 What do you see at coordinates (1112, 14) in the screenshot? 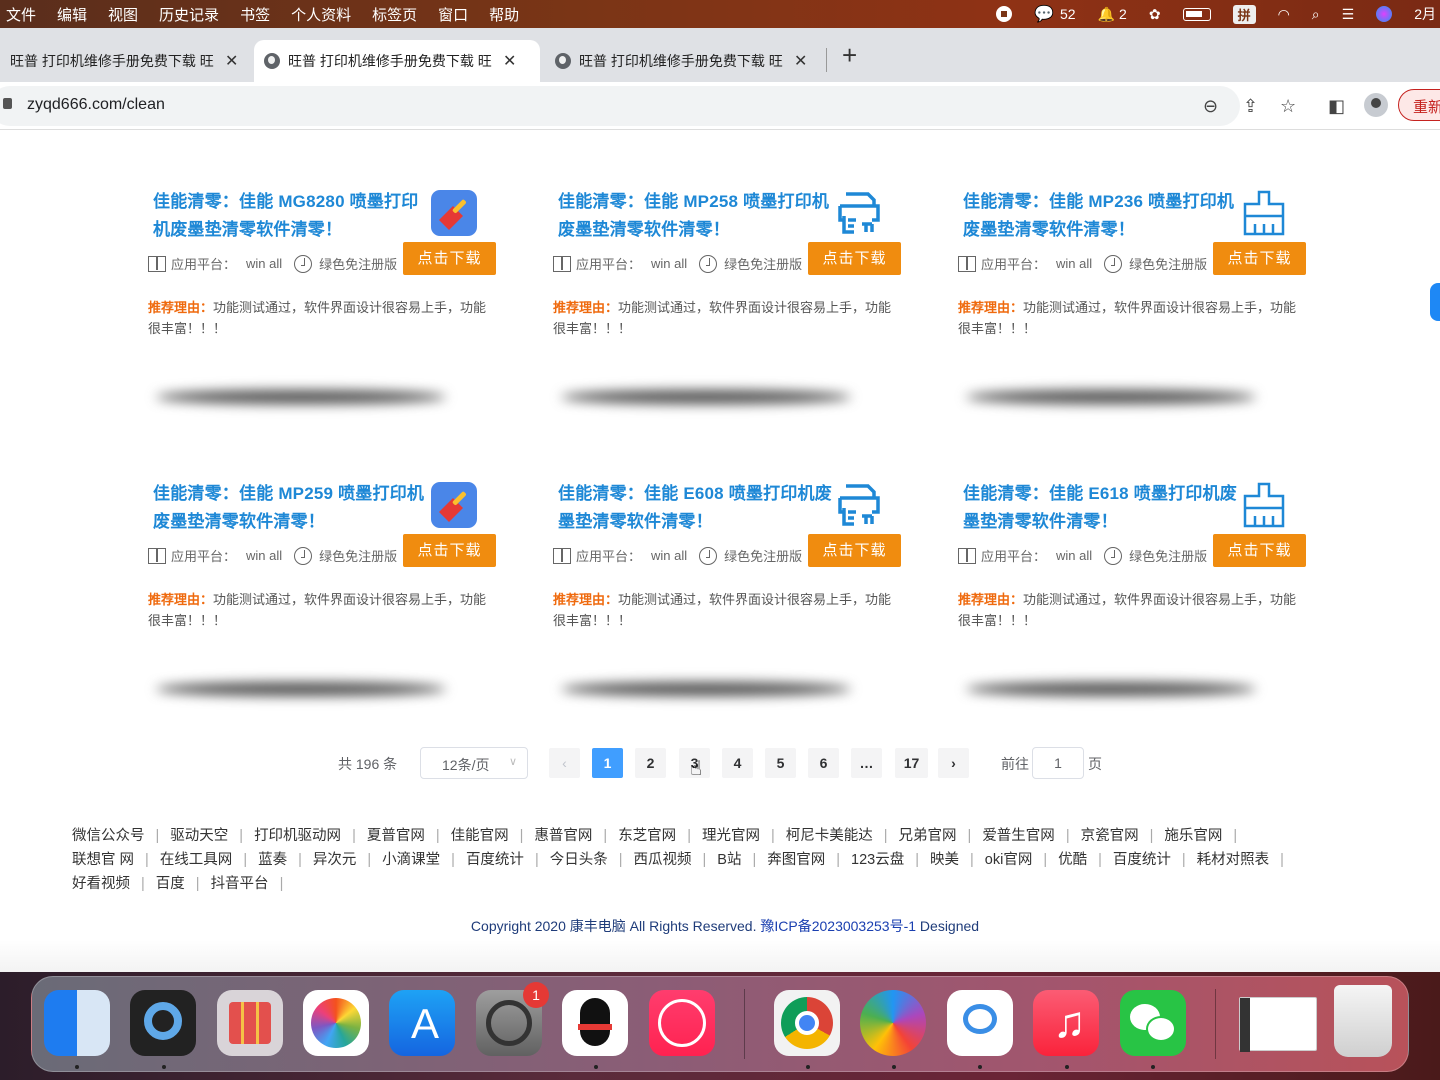
I see `qq-status: 🔔 2` at bounding box center [1112, 14].